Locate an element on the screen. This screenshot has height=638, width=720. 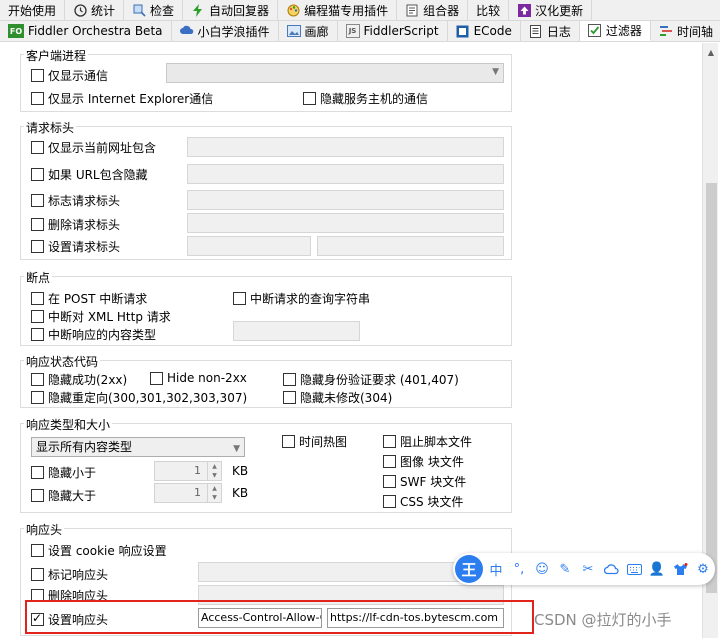
keyboard-icon is located at coordinates (634, 569).